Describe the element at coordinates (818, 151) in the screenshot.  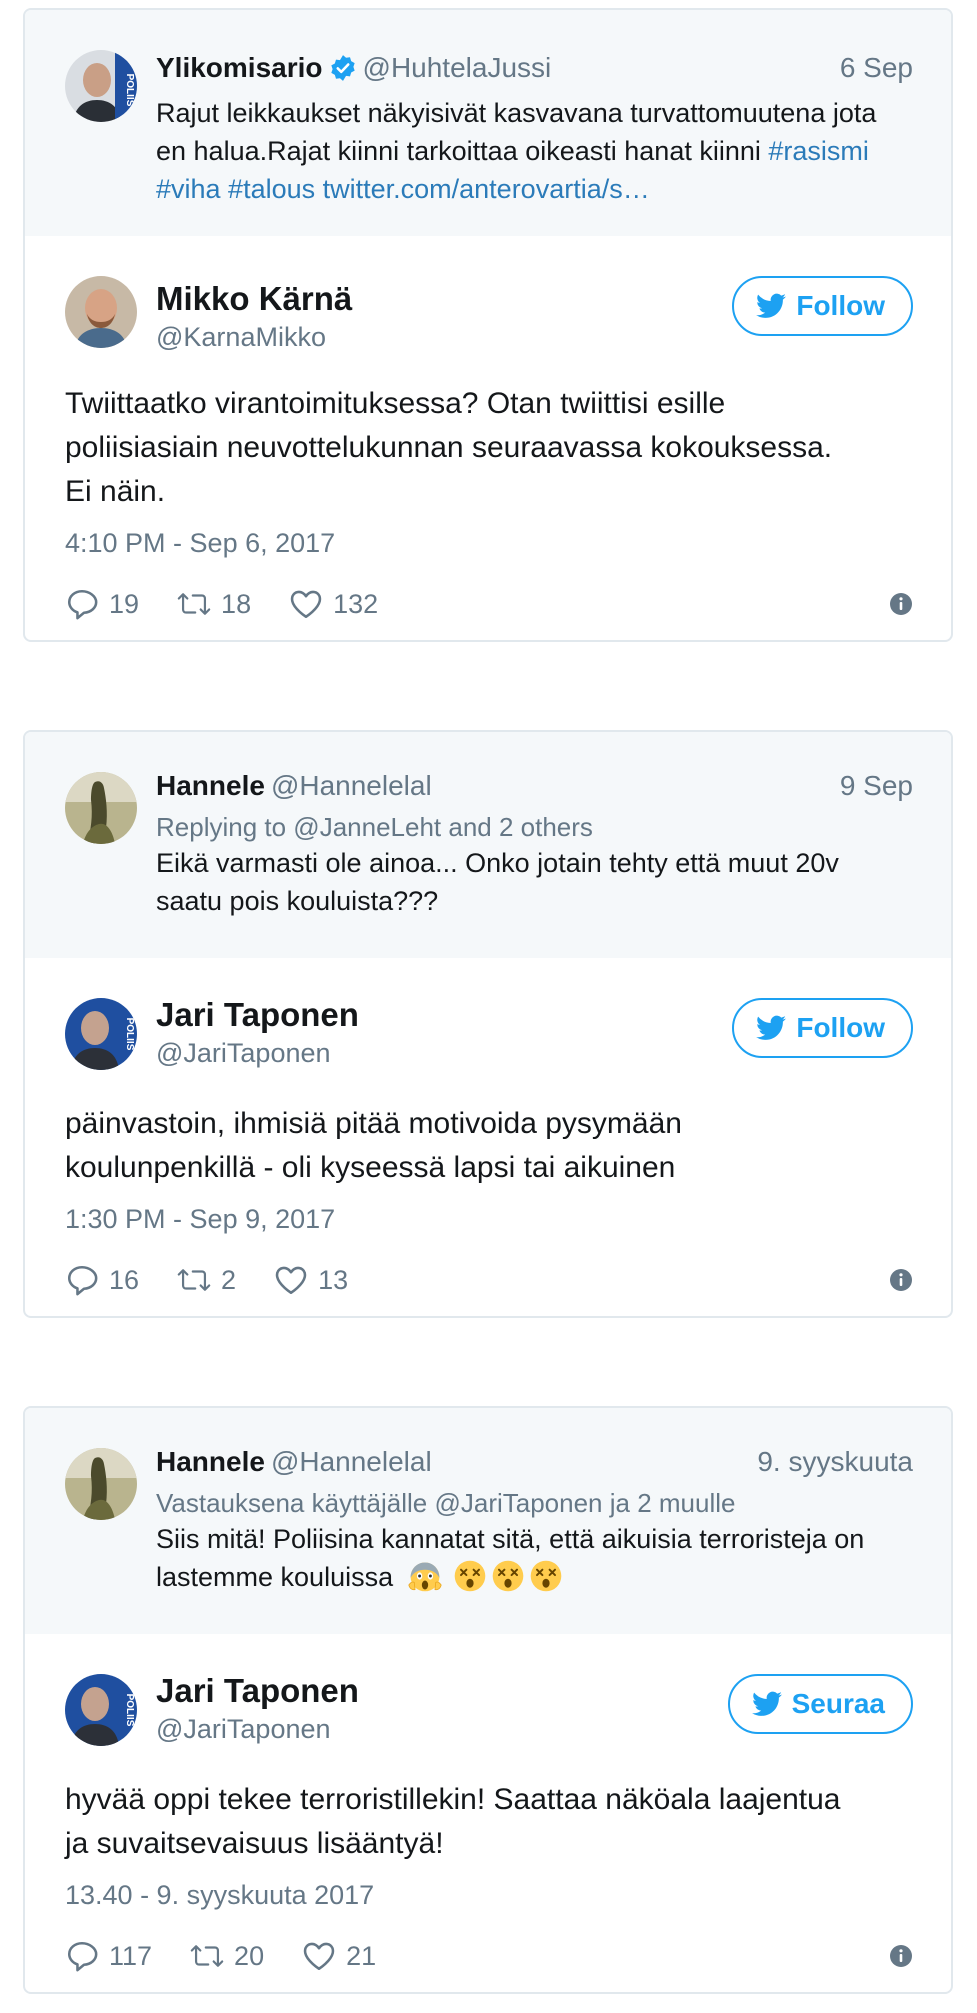
I see `hashtag-link: #rasismi` at that location.